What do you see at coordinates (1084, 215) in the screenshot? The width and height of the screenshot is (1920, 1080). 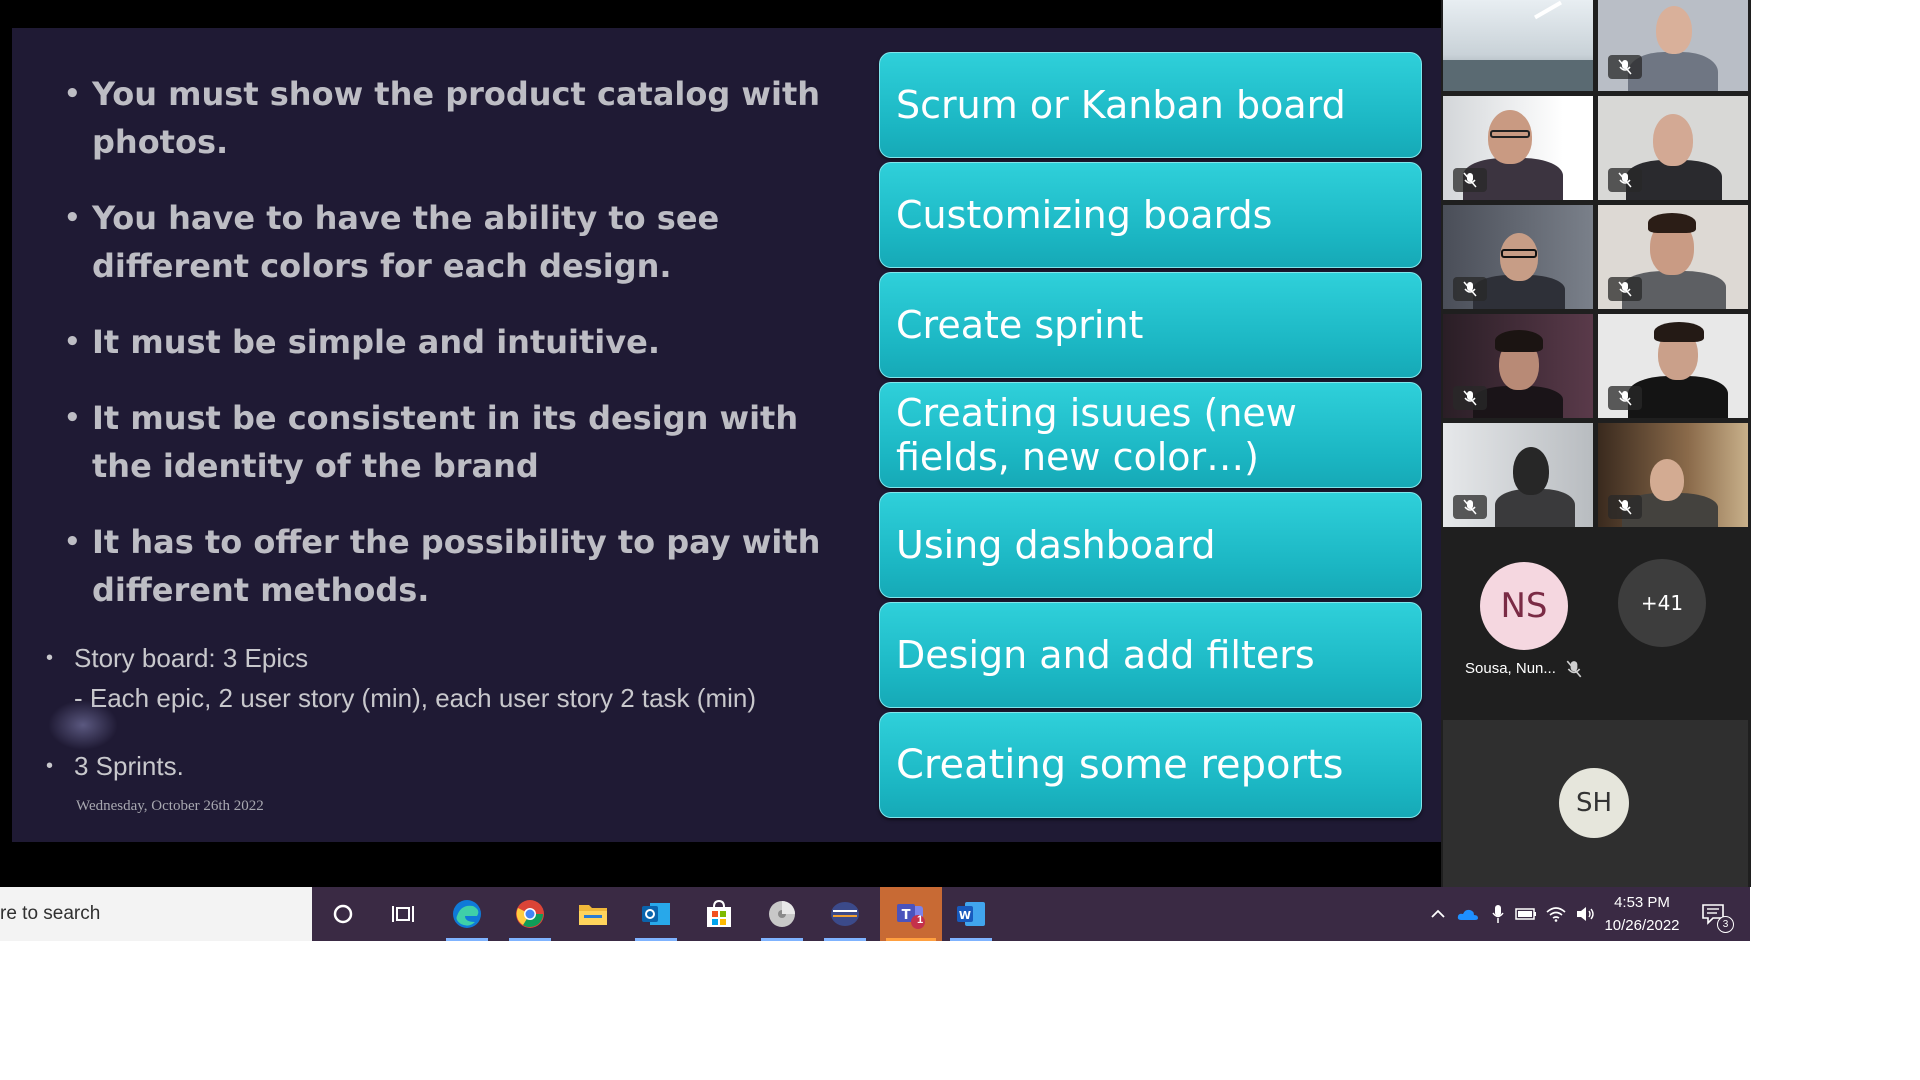 I see `topic-label: Customizing boards` at bounding box center [1084, 215].